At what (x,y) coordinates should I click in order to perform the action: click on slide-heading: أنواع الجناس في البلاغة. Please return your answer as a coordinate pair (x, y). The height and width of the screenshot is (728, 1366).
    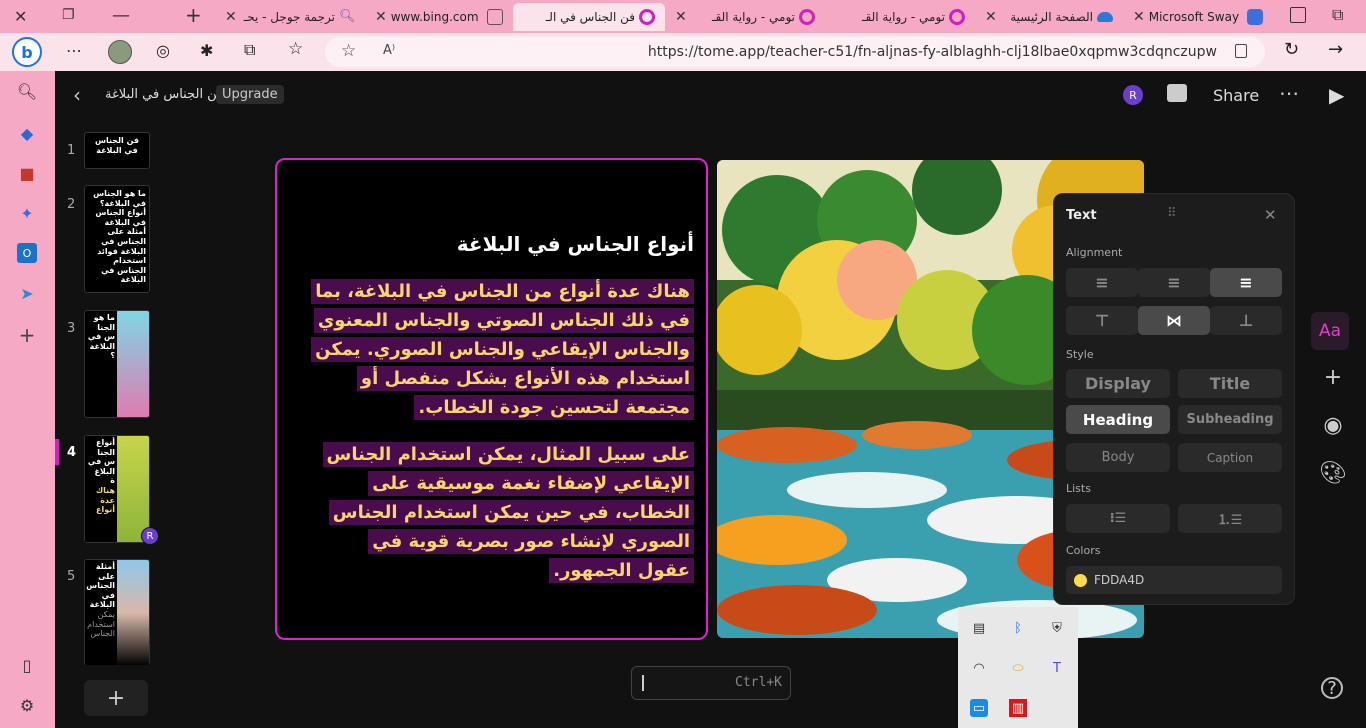
    Looking at the image, I should click on (575, 244).